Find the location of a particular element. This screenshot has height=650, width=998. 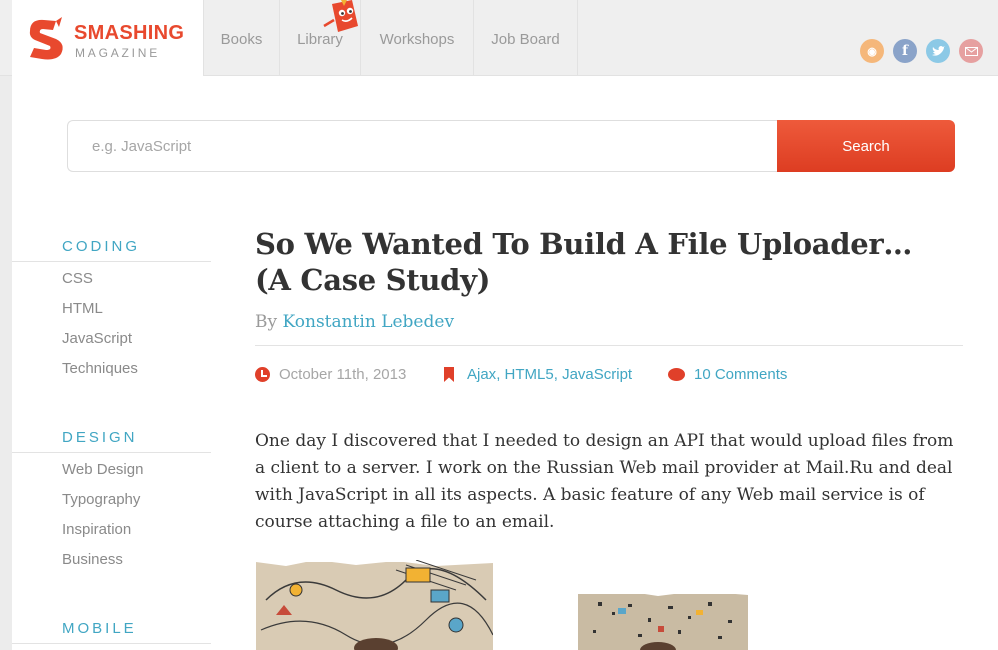

main-nav: Books Library Workshops Job Board is located at coordinates (391, 38).